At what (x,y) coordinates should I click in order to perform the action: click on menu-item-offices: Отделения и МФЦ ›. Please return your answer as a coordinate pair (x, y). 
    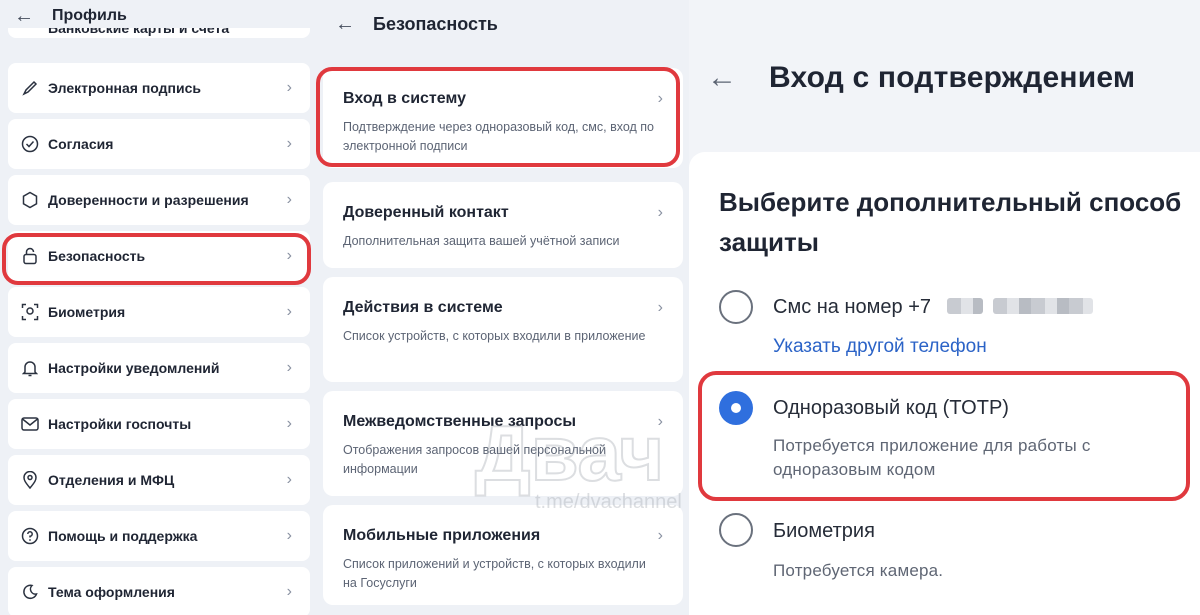
    Looking at the image, I should click on (159, 480).